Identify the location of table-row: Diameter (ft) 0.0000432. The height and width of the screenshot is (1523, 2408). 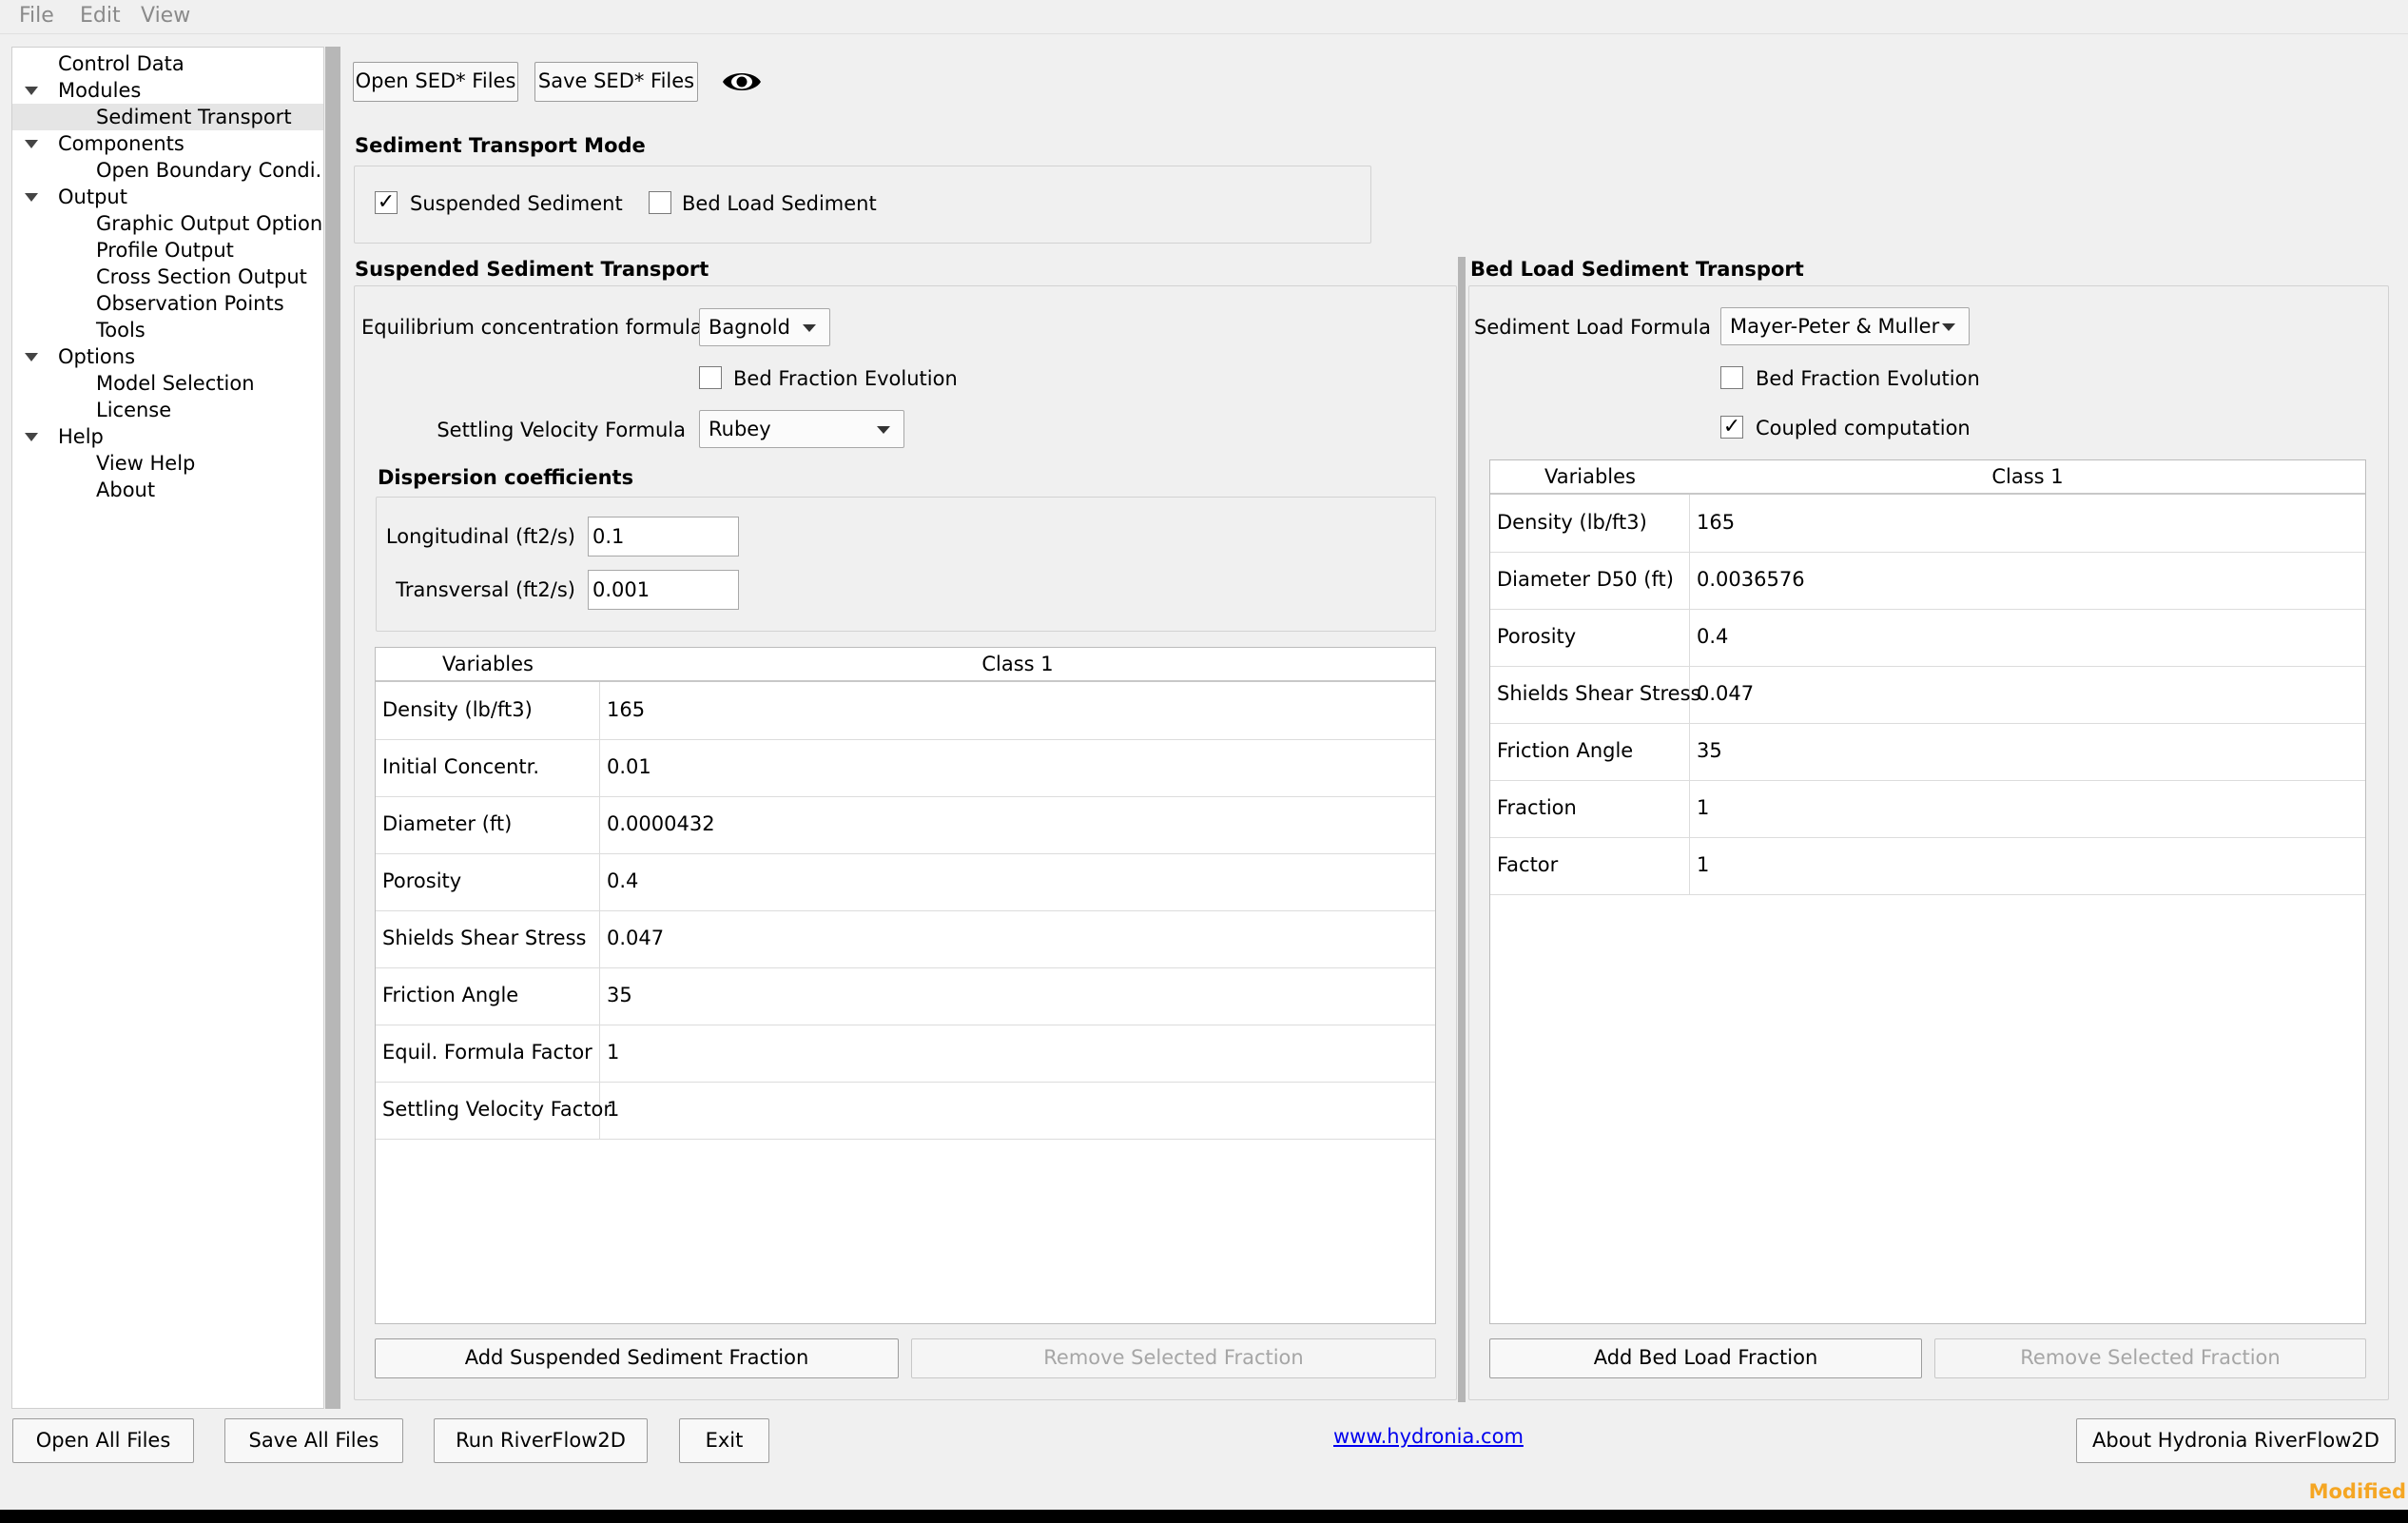
(905, 825).